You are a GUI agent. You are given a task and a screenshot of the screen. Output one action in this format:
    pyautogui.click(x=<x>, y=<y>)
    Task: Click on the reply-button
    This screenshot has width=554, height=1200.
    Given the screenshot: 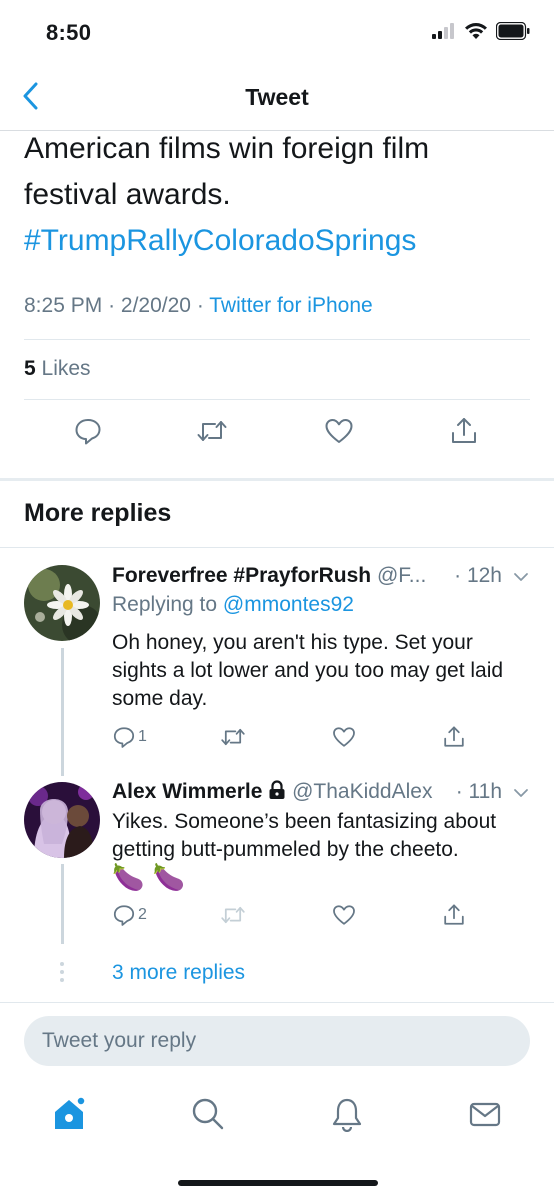 What is the action you would take?
    pyautogui.click(x=88, y=431)
    